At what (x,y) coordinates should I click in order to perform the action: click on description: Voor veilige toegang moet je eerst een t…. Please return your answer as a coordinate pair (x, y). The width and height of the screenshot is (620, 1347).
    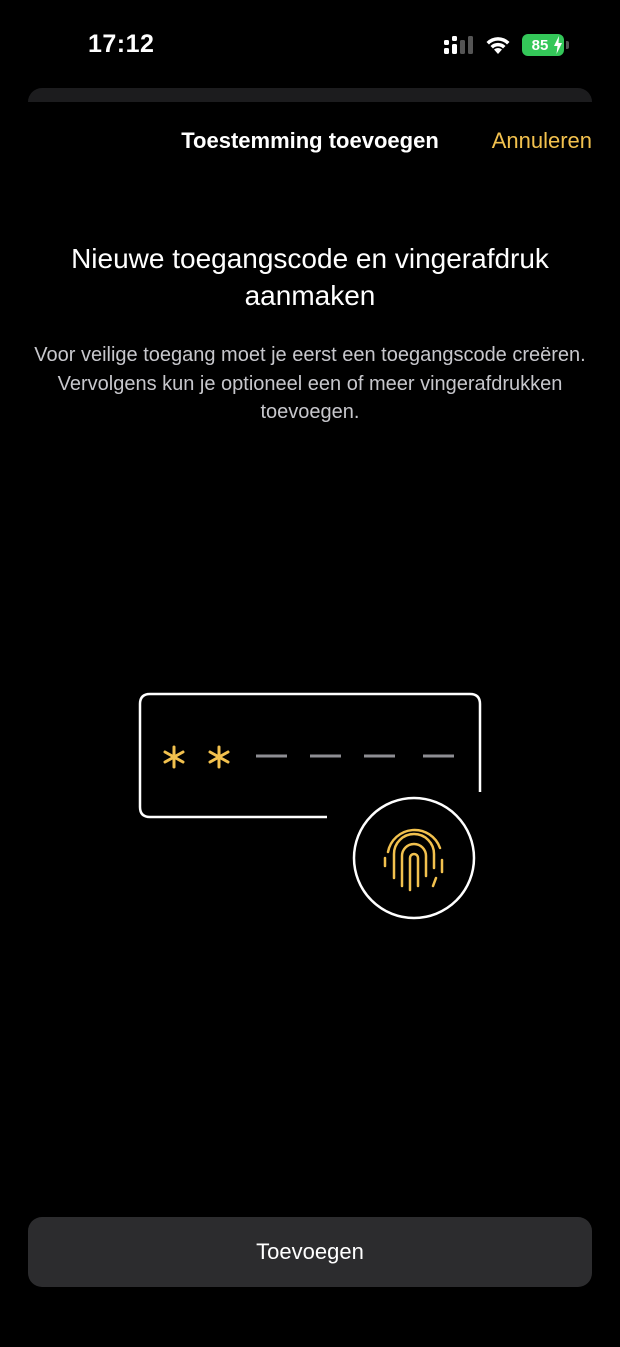
    Looking at the image, I should click on (310, 383).